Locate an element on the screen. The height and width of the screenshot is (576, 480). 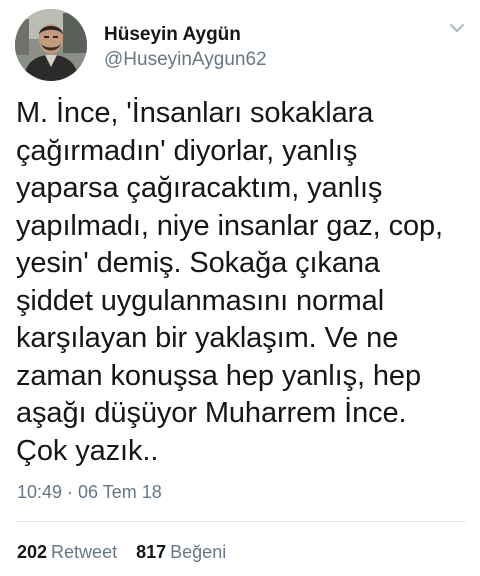
like-count: 817 is located at coordinates (151, 552).